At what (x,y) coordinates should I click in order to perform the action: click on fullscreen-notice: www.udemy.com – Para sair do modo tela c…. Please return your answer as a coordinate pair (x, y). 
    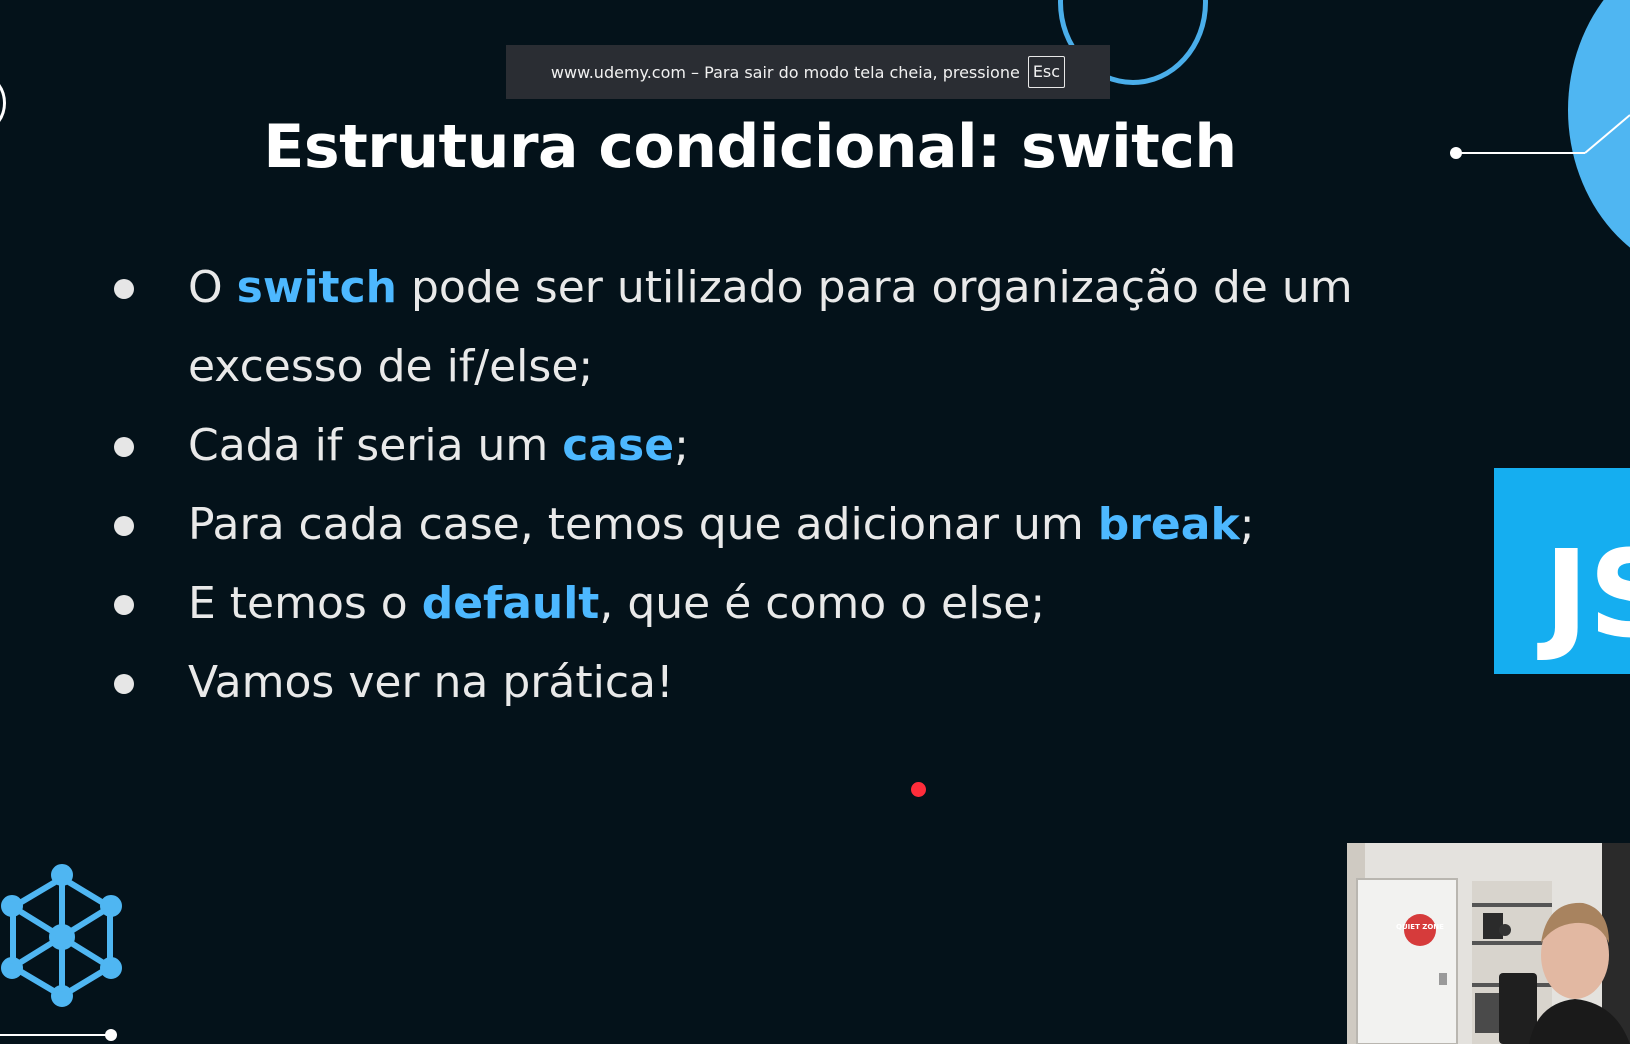
    Looking at the image, I should click on (808, 72).